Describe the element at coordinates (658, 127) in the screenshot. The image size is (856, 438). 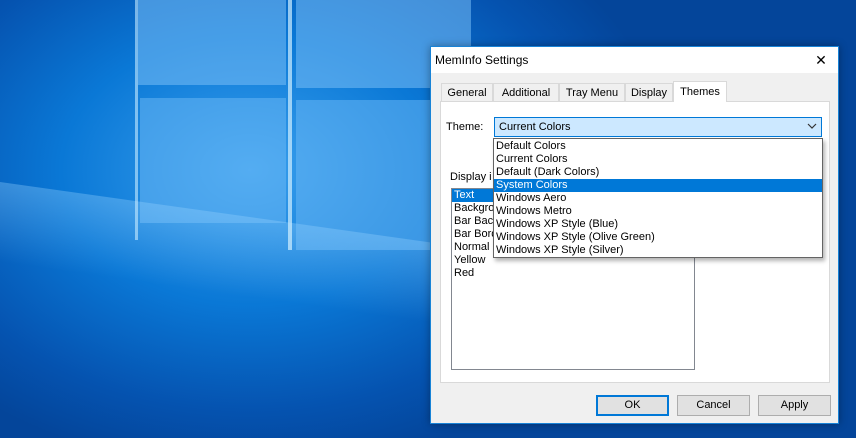
I see `theme-dropdown: Current Colors` at that location.